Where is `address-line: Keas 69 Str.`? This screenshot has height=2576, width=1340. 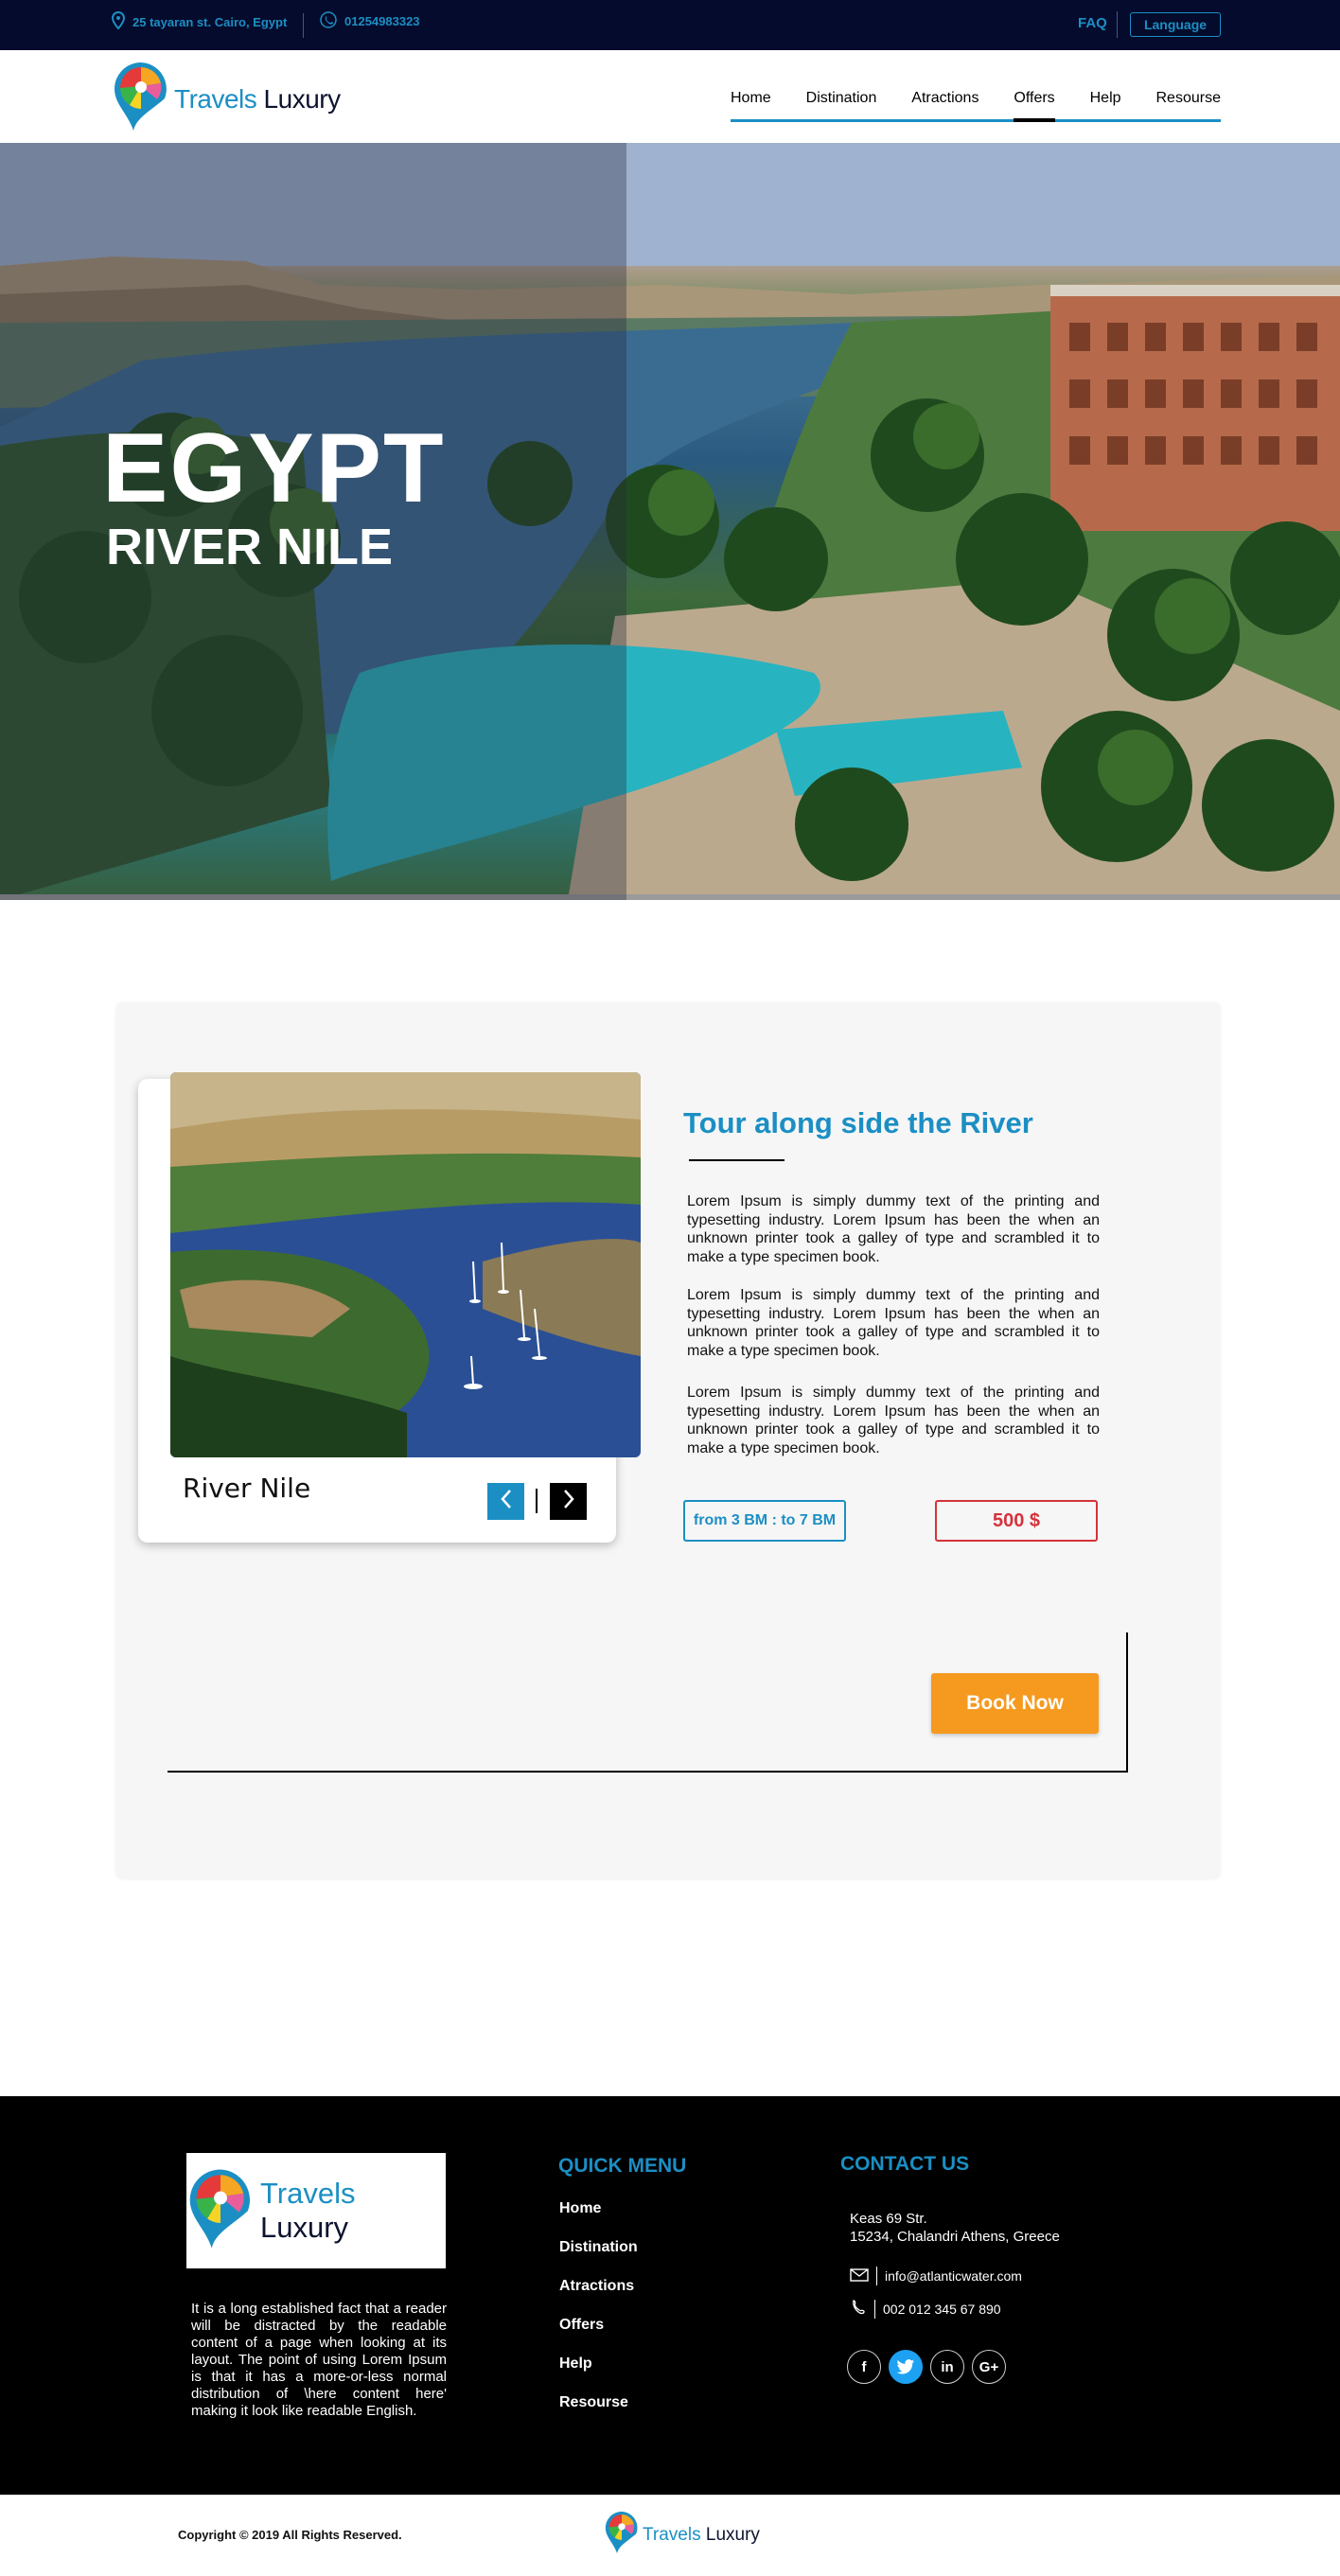
address-line: Keas 69 Str. is located at coordinates (888, 2219).